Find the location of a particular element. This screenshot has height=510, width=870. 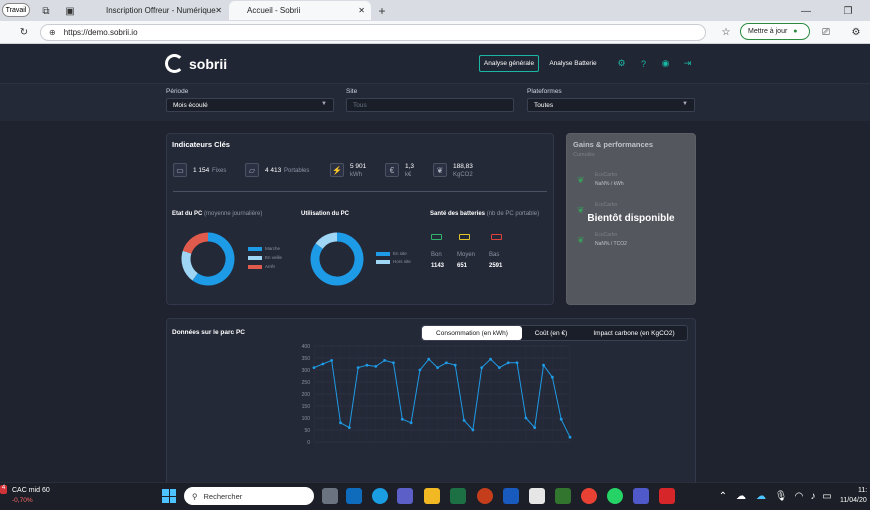

legend-label: En site is located at coordinates (400, 253).